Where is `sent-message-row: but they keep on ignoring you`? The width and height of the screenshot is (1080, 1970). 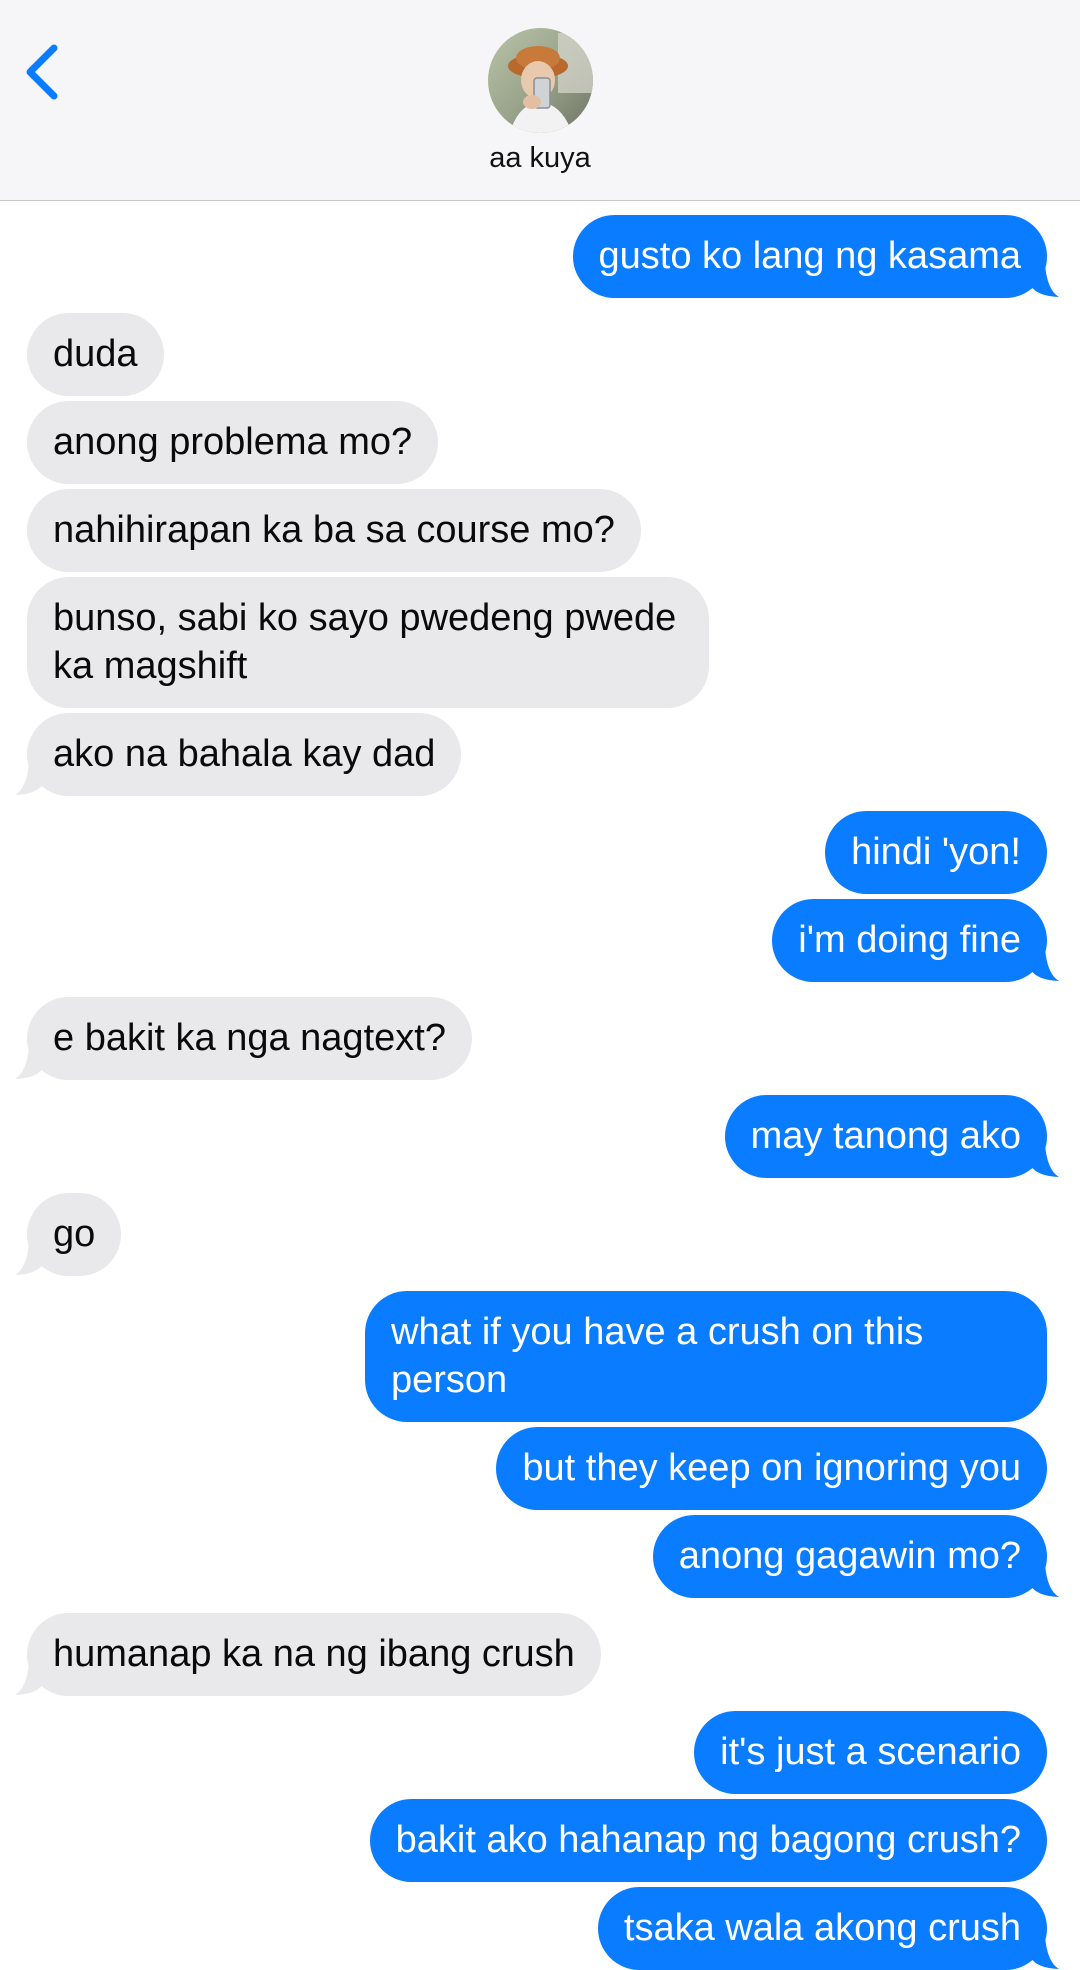 sent-message-row: but they keep on ignoring you is located at coordinates (540, 1468).